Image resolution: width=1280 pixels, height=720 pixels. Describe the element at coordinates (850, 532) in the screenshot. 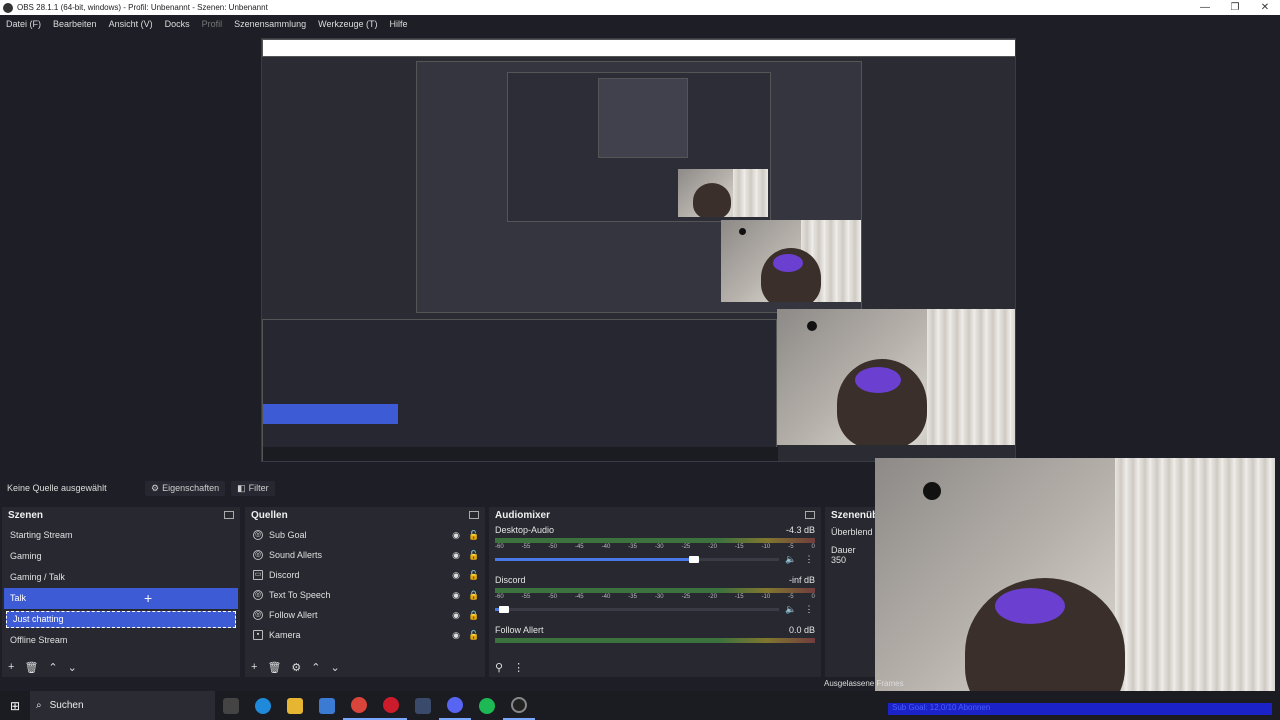

I see `transition-type-select: Überblend` at that location.